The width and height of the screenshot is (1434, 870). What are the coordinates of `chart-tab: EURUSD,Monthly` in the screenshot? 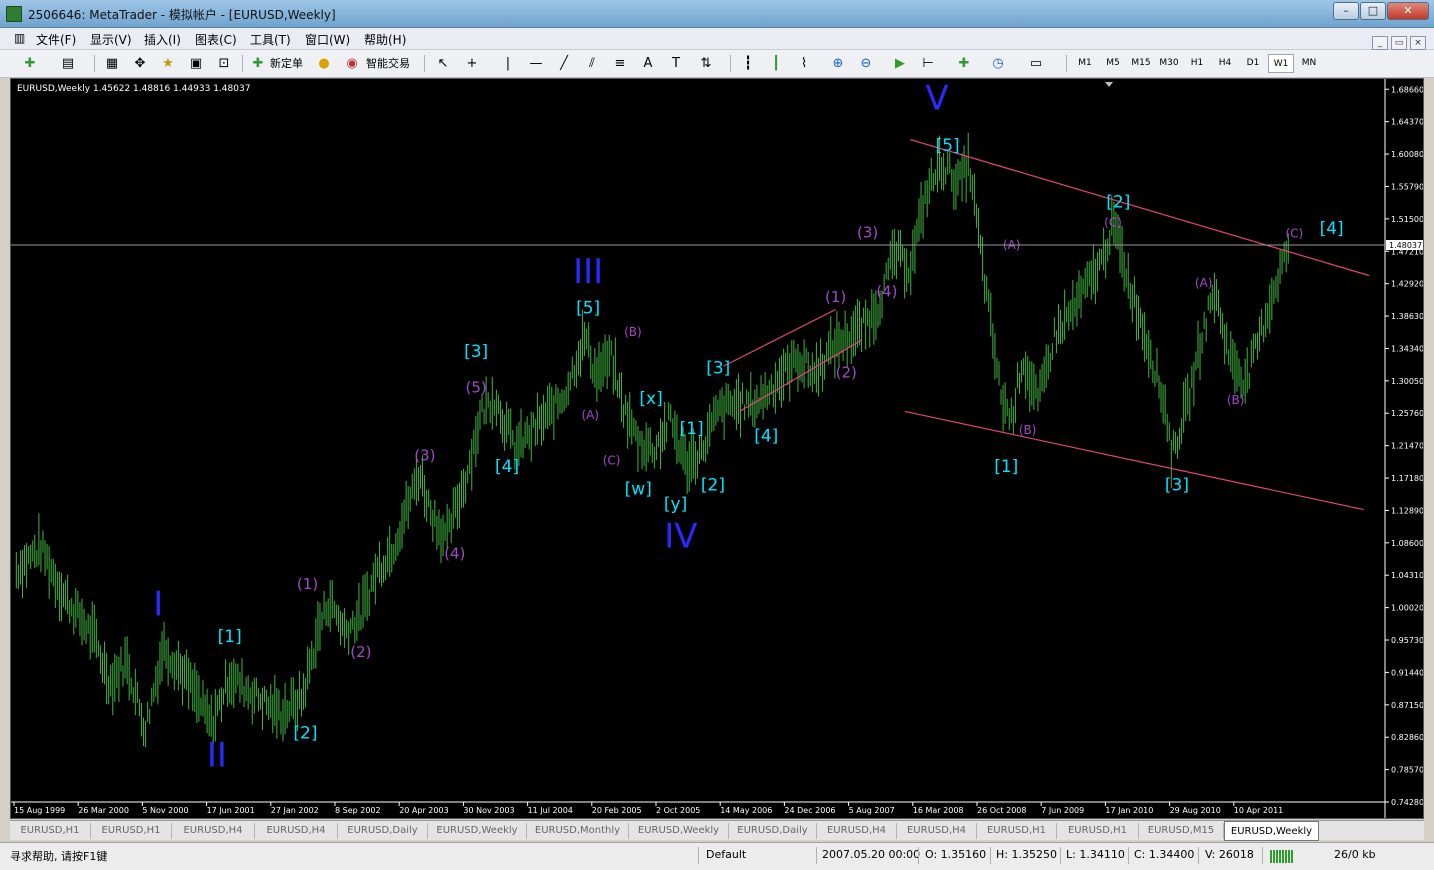 It's located at (578, 831).